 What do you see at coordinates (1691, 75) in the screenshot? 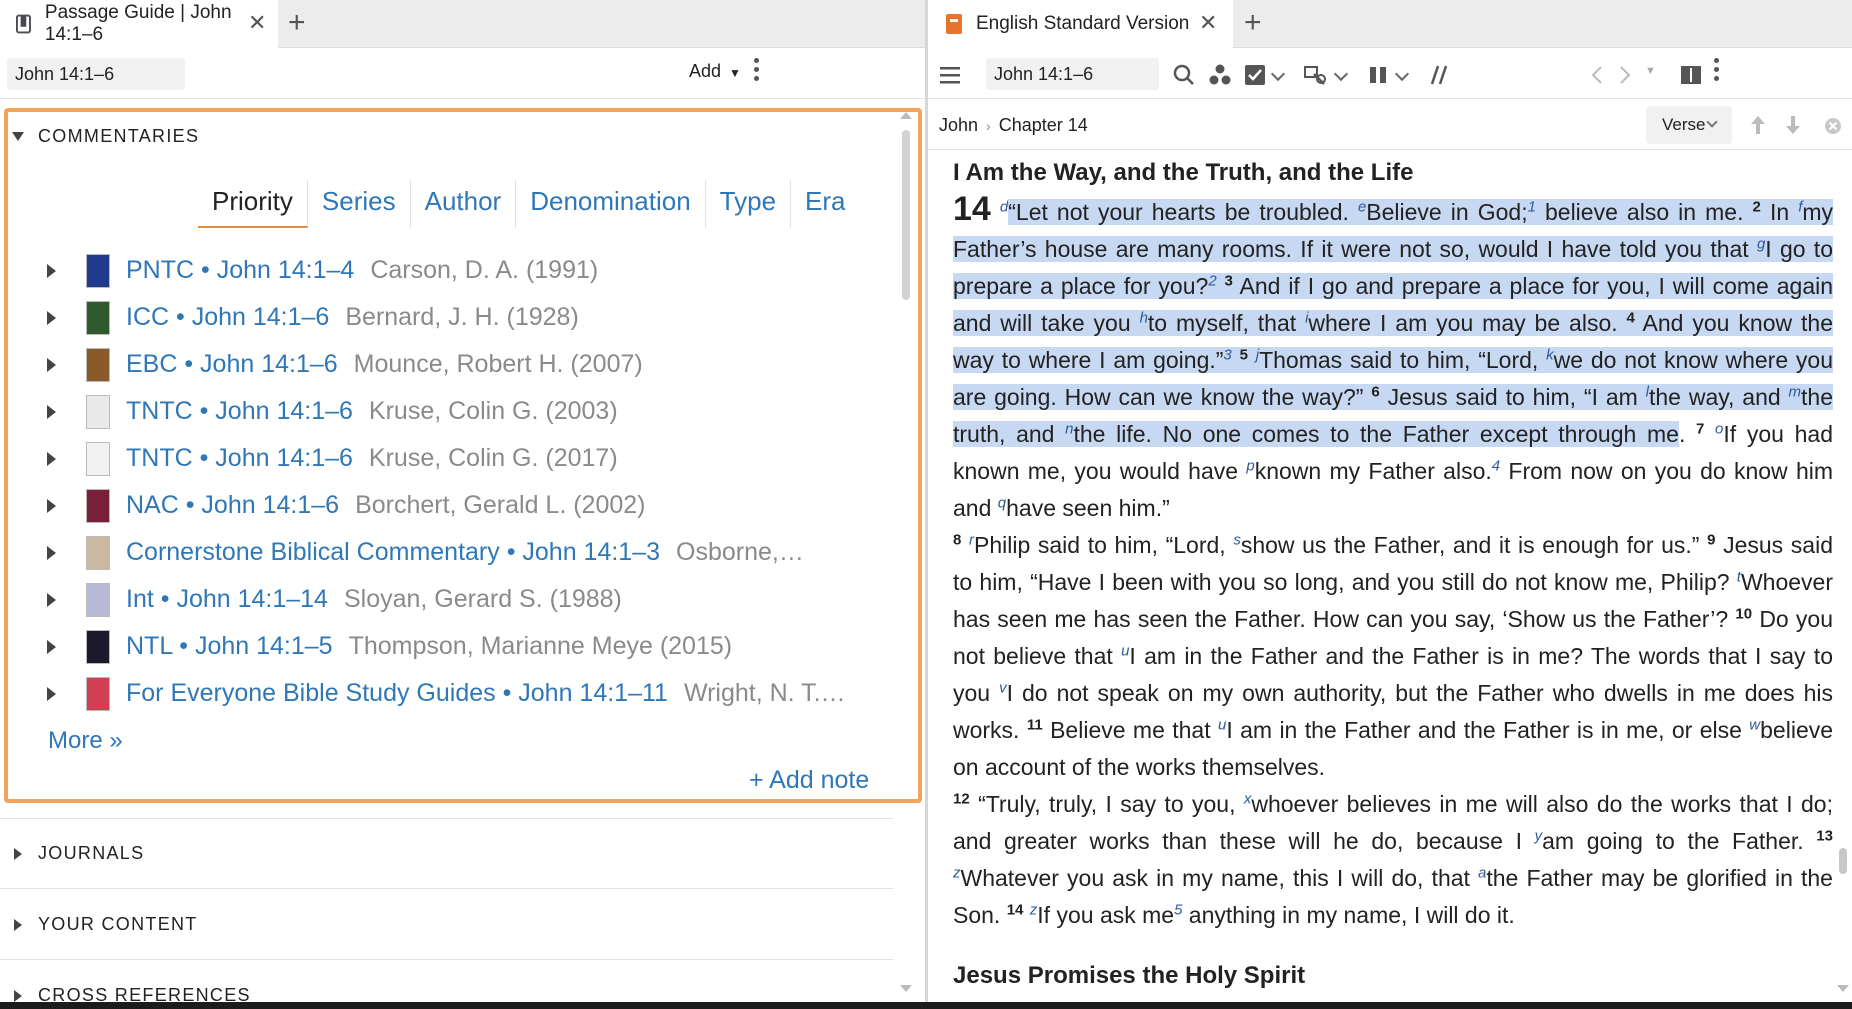
I see `split-panel-icon` at bounding box center [1691, 75].